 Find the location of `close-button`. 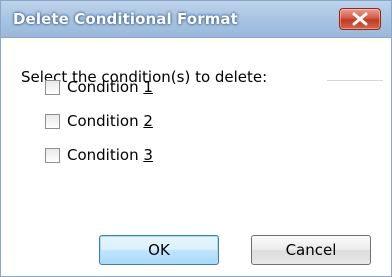

close-button is located at coordinates (360, 19).